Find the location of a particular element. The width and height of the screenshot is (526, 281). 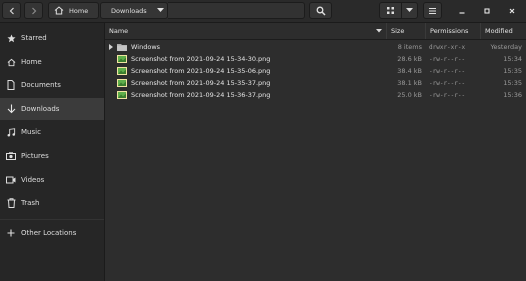

minimize-icon is located at coordinates (462, 13).